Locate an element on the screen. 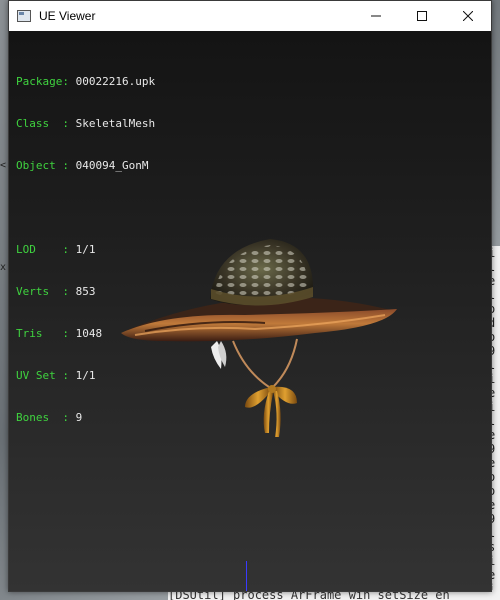  package-value: 00022216.upk is located at coordinates (115, 81).